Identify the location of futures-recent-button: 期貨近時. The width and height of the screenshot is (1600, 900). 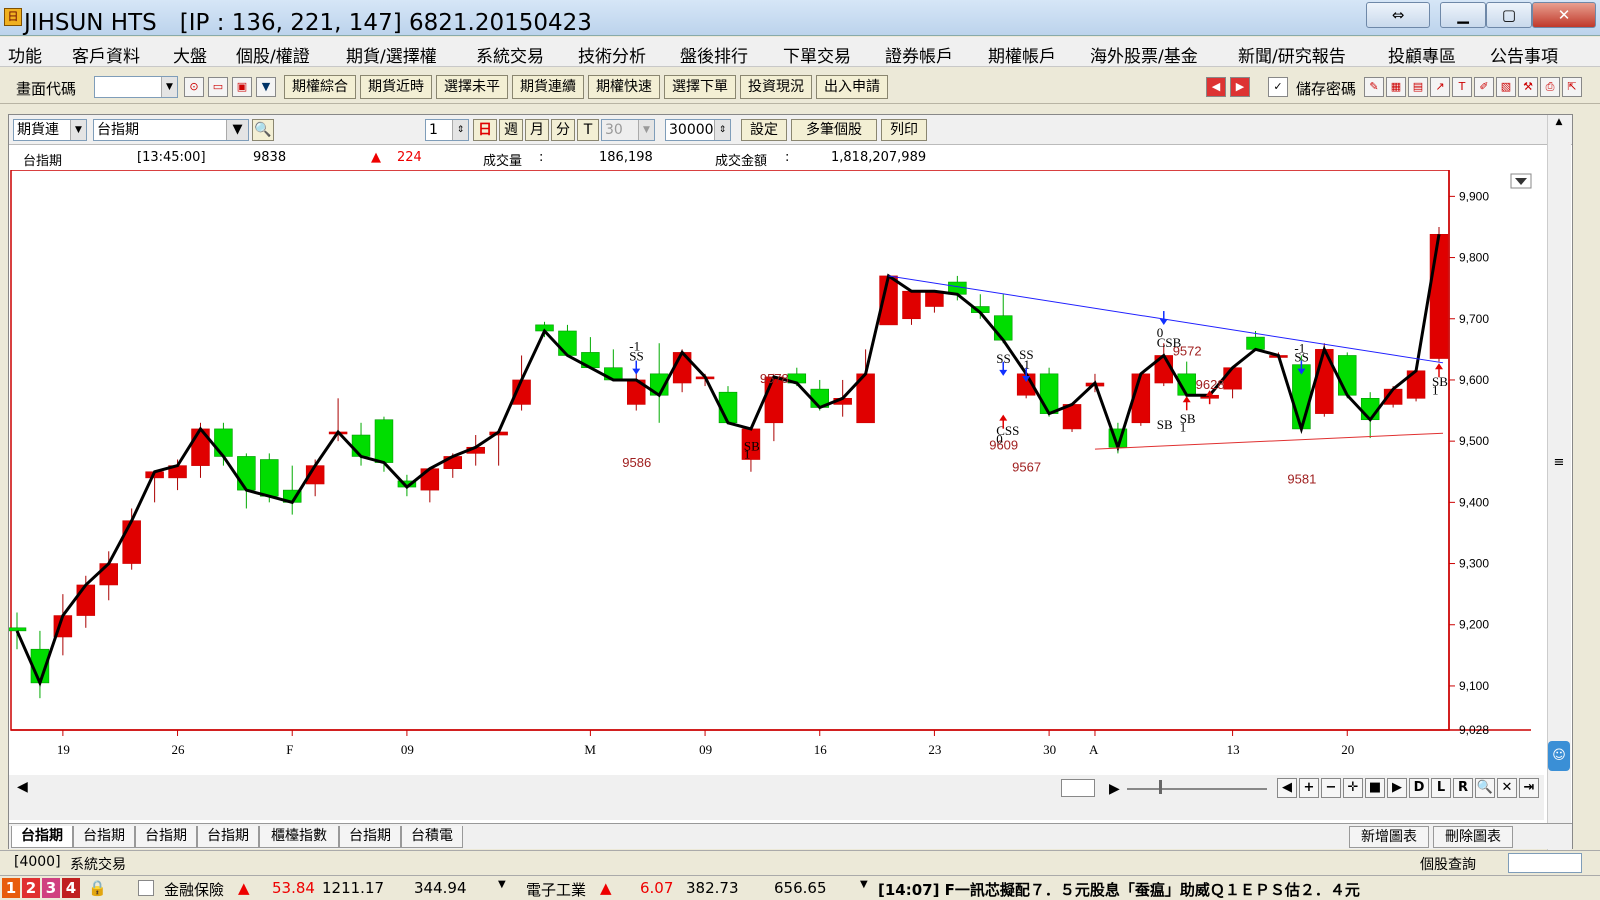
(396, 87).